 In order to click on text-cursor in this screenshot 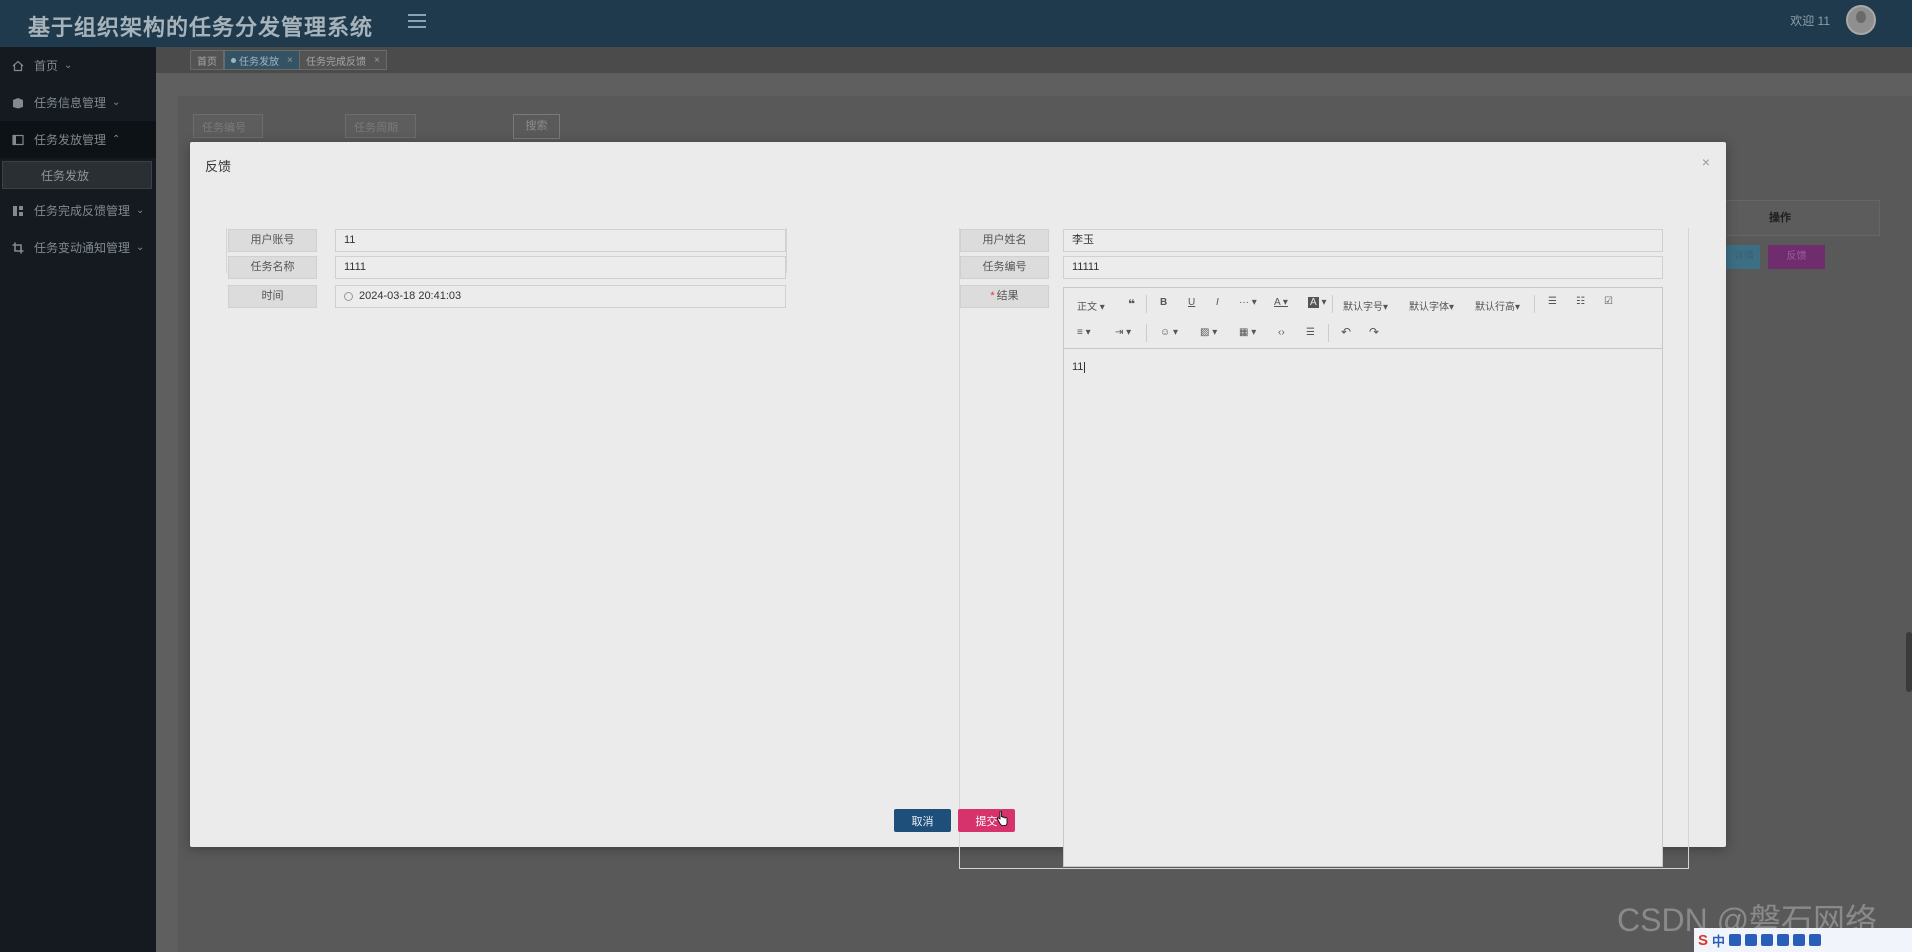, I will do `click(1085, 367)`.